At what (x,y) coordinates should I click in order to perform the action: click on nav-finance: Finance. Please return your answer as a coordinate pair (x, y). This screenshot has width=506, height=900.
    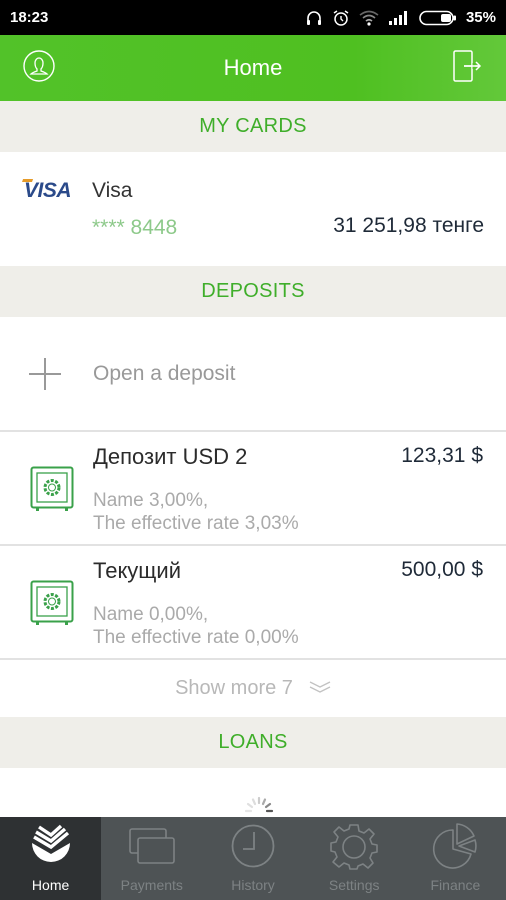
    Looking at the image, I should click on (455, 858).